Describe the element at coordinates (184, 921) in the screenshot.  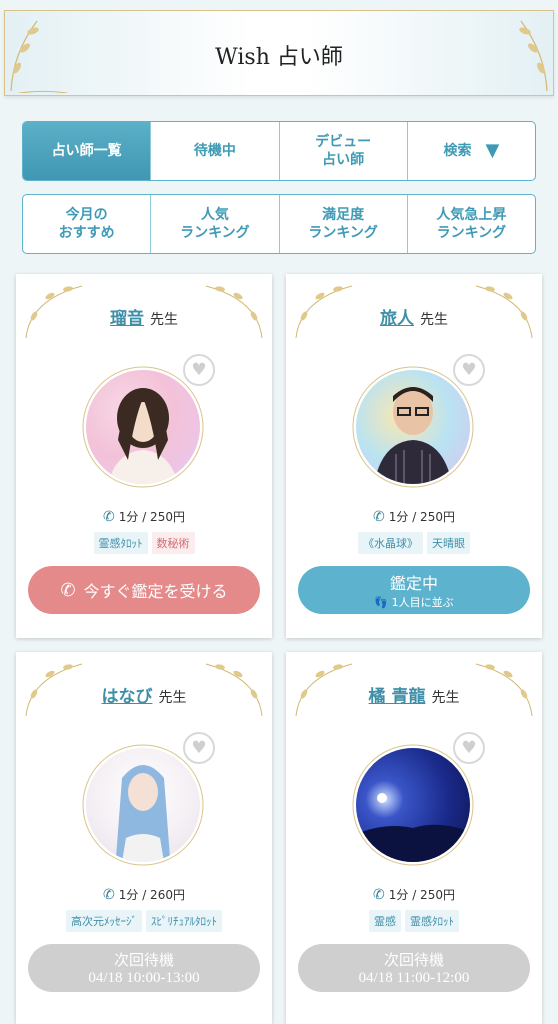
I see `skill-tag: ｽﾋﾟﾘﾁｭｱﾙﾀﾛｯﾄ` at that location.